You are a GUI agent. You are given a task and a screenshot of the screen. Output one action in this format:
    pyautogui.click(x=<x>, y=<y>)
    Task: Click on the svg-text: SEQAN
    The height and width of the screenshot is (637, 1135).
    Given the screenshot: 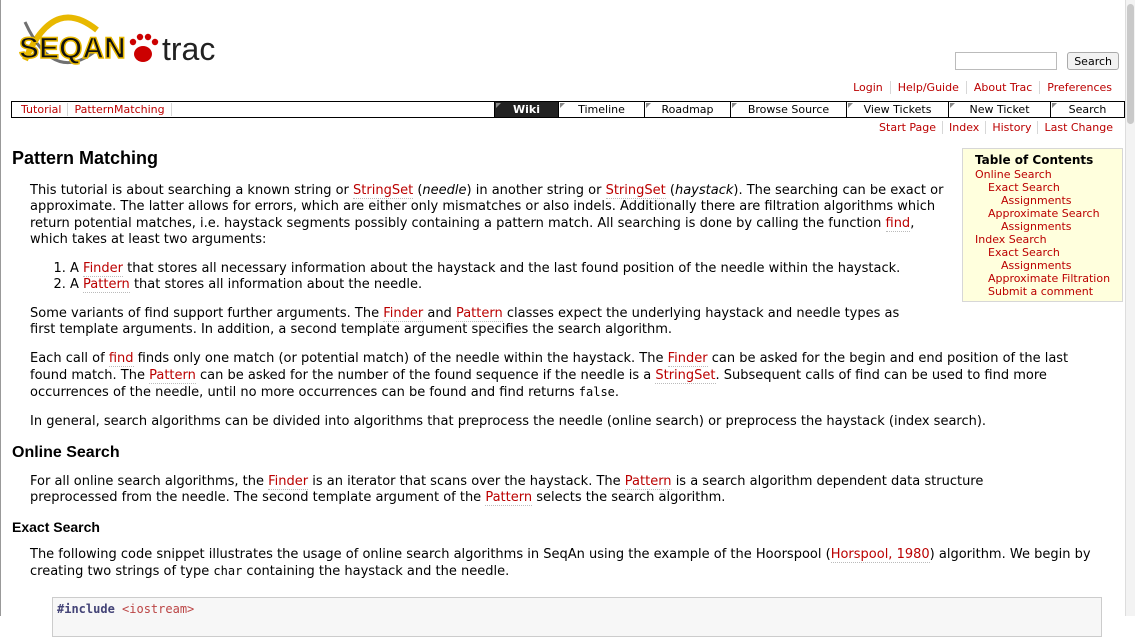 What is the action you would take?
    pyautogui.click(x=72, y=48)
    